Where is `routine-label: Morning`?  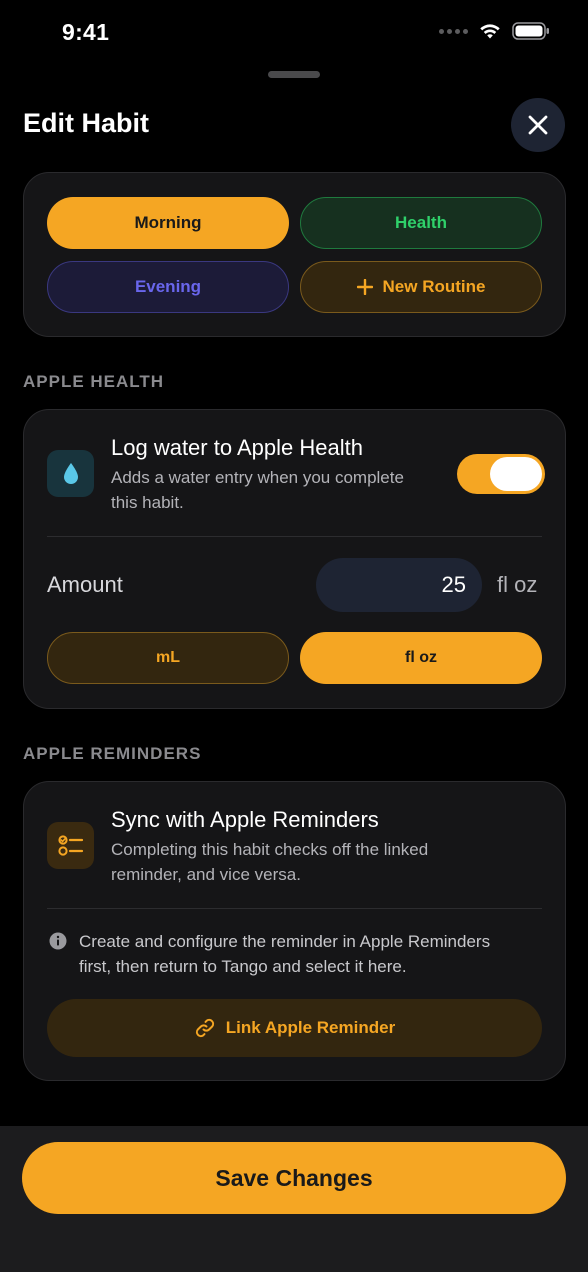
routine-label: Morning is located at coordinates (168, 222).